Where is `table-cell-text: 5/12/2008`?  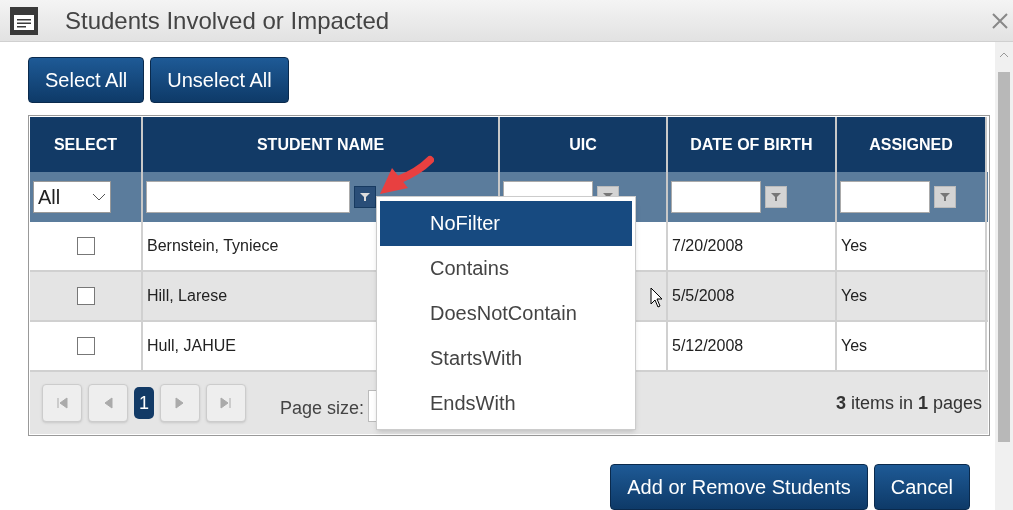 table-cell-text: 5/12/2008 is located at coordinates (708, 346).